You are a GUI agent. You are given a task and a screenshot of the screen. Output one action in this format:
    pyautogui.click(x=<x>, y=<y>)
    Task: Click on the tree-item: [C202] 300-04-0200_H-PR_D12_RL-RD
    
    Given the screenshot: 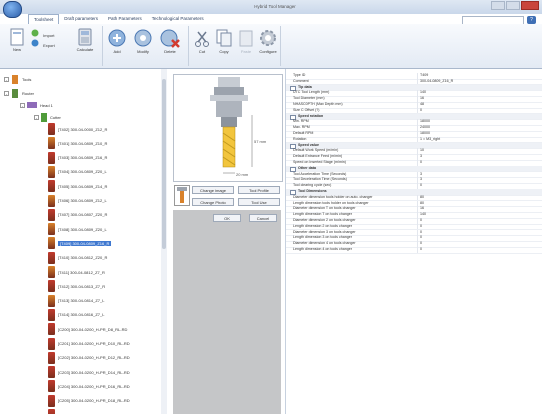 What is the action you would take?
    pyautogui.click(x=89, y=357)
    